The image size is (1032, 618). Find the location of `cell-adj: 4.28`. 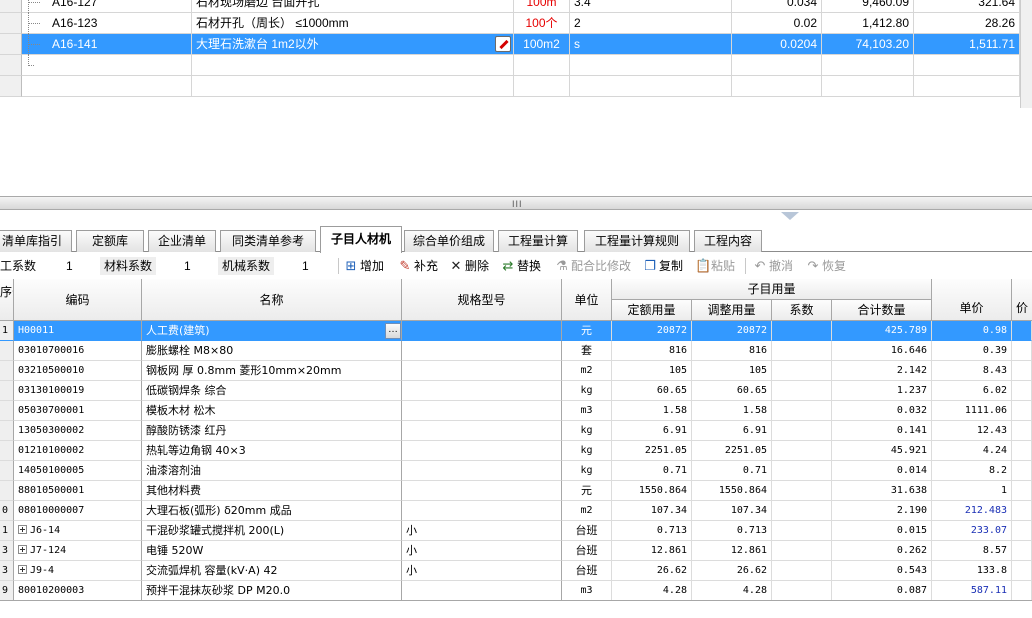

cell-adj: 4.28 is located at coordinates (732, 591).